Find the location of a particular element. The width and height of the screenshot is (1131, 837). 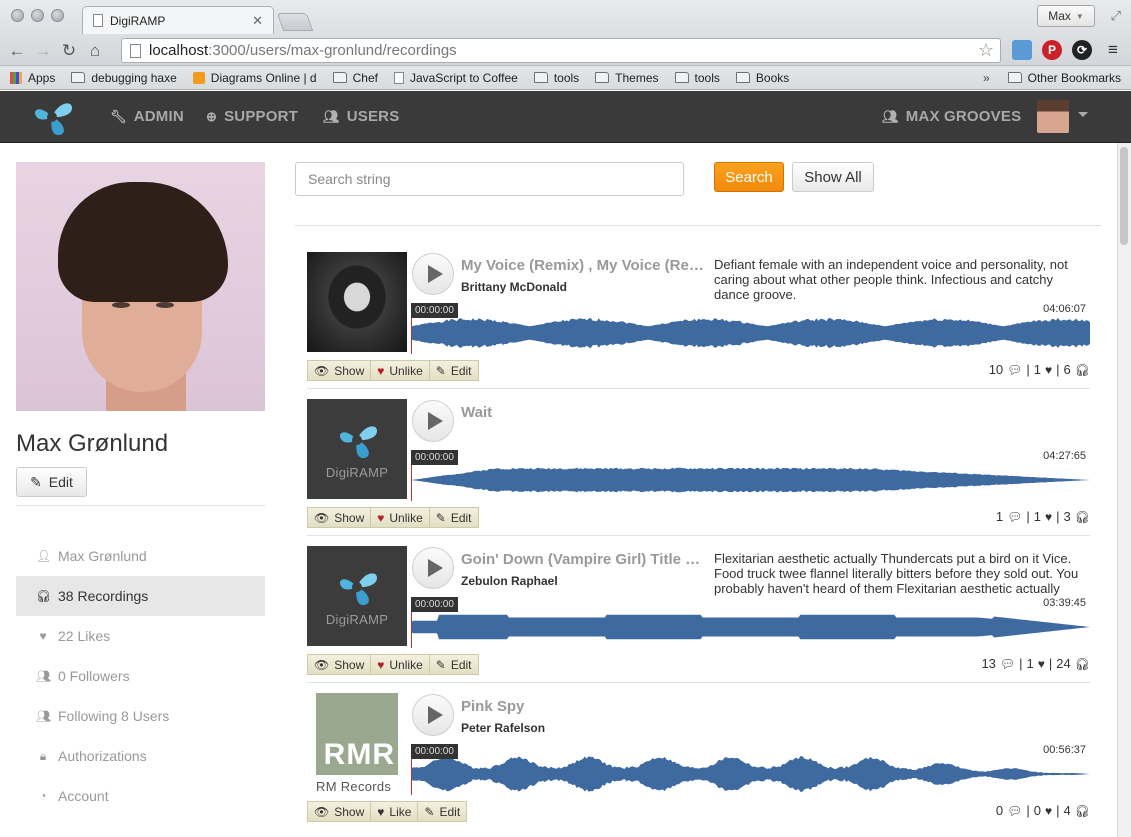

search-input is located at coordinates (489, 179).